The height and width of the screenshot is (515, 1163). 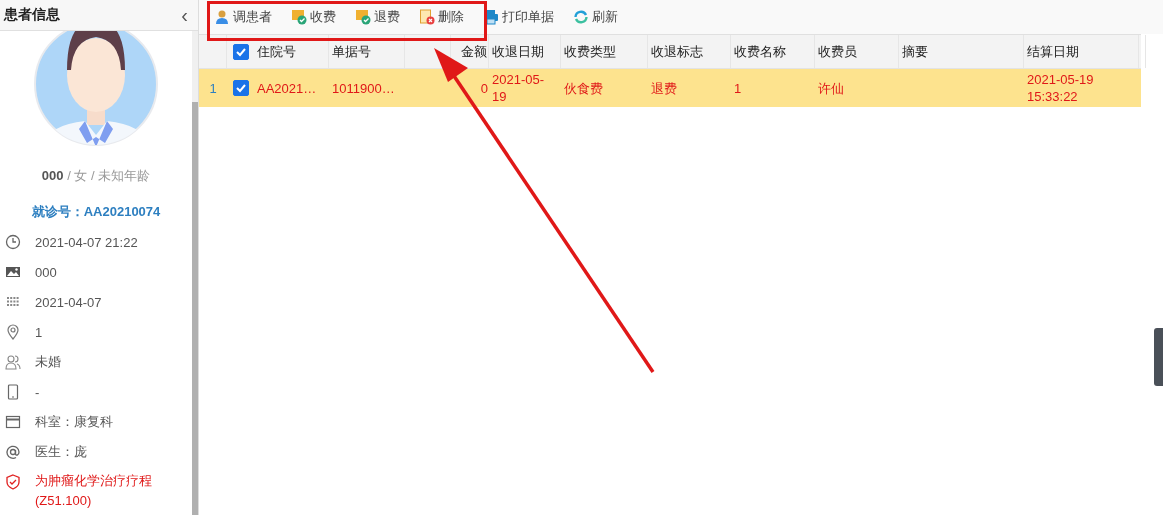 I want to click on column-header: 收费类型, so click(x=590, y=51).